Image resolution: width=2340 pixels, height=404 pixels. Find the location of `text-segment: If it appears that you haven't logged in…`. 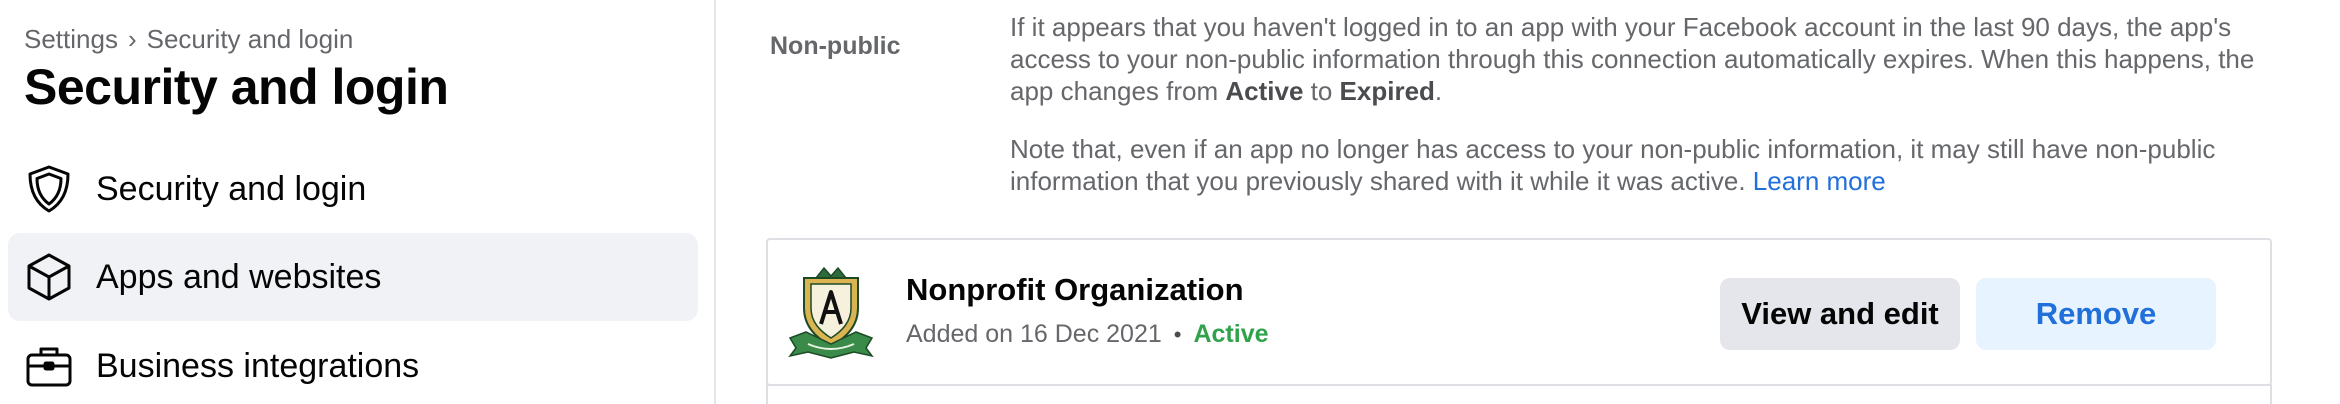

text-segment: If it appears that you haven't logged in… is located at coordinates (1632, 59).